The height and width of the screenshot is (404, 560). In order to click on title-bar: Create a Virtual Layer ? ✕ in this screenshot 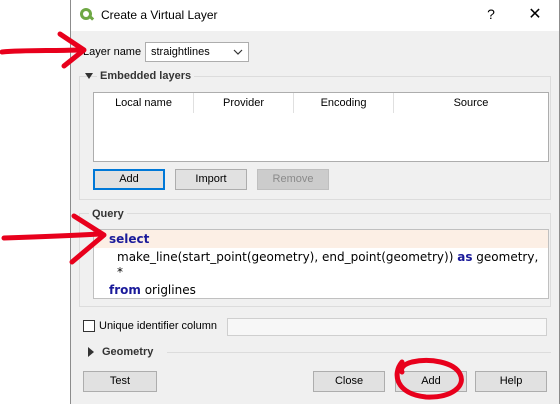, I will do `click(315, 15)`.